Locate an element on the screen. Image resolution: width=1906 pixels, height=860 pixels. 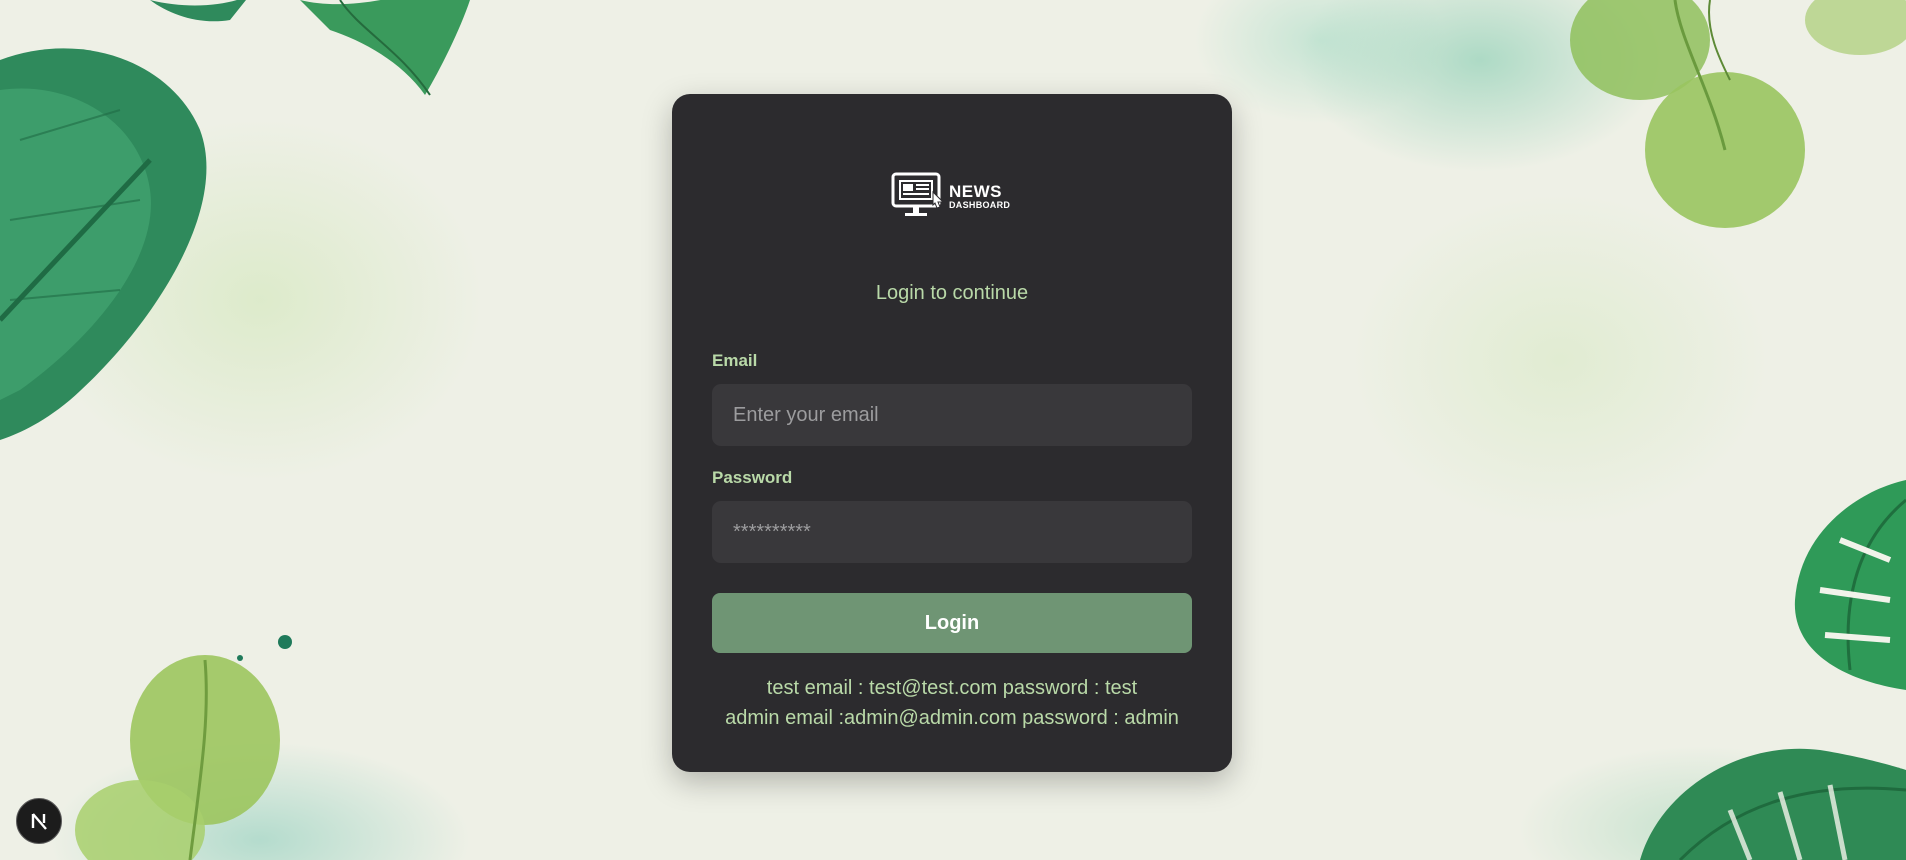
logo: NEWS DASHBOARD is located at coordinates (950, 196).